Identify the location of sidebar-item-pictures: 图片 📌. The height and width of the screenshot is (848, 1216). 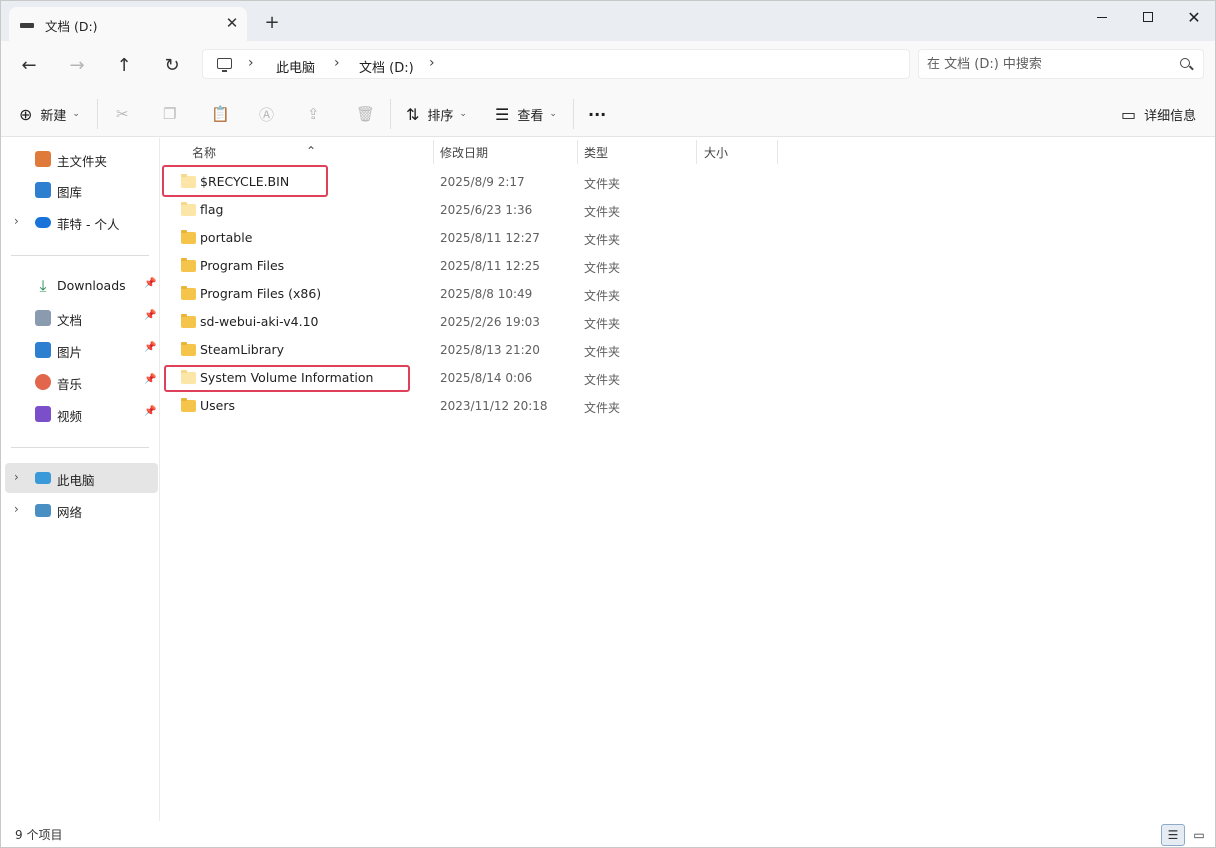
(81, 350).